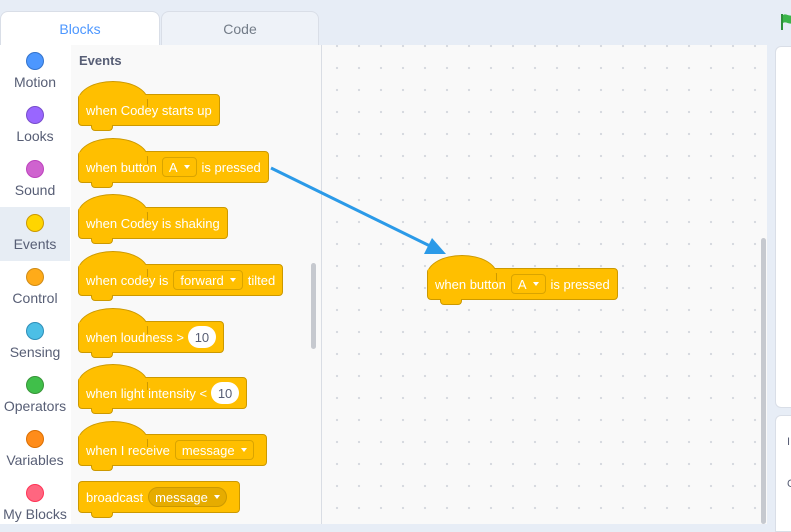 This screenshot has height=532, width=791. What do you see at coordinates (128, 450) in the screenshot?
I see `block-label: when I receive` at bounding box center [128, 450].